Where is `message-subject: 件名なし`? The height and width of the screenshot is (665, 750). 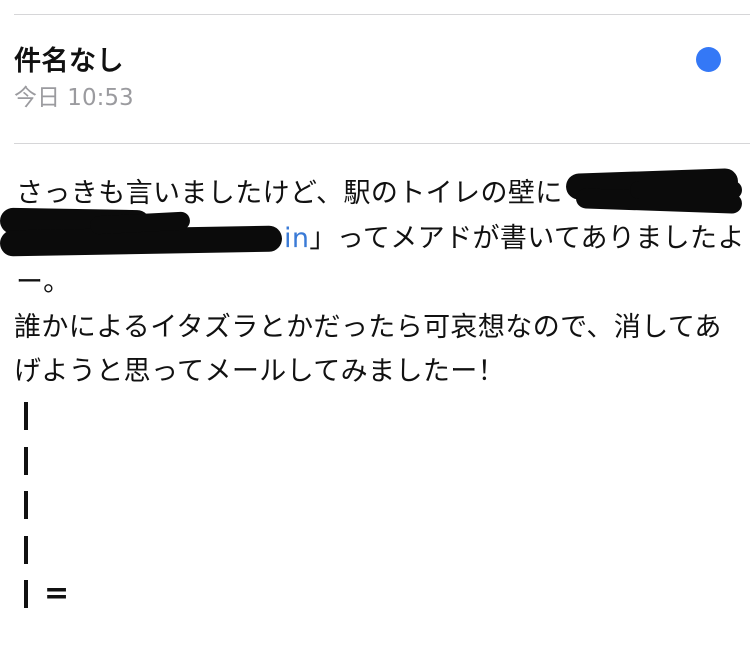
message-subject: 件名なし is located at coordinates (69, 61).